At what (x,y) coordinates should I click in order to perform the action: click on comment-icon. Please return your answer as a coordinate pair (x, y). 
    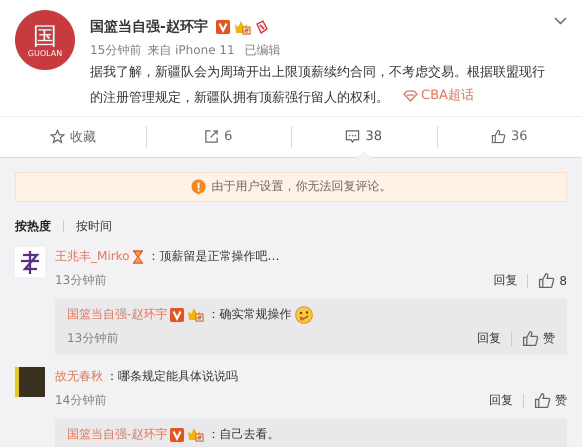
    Looking at the image, I should click on (352, 136).